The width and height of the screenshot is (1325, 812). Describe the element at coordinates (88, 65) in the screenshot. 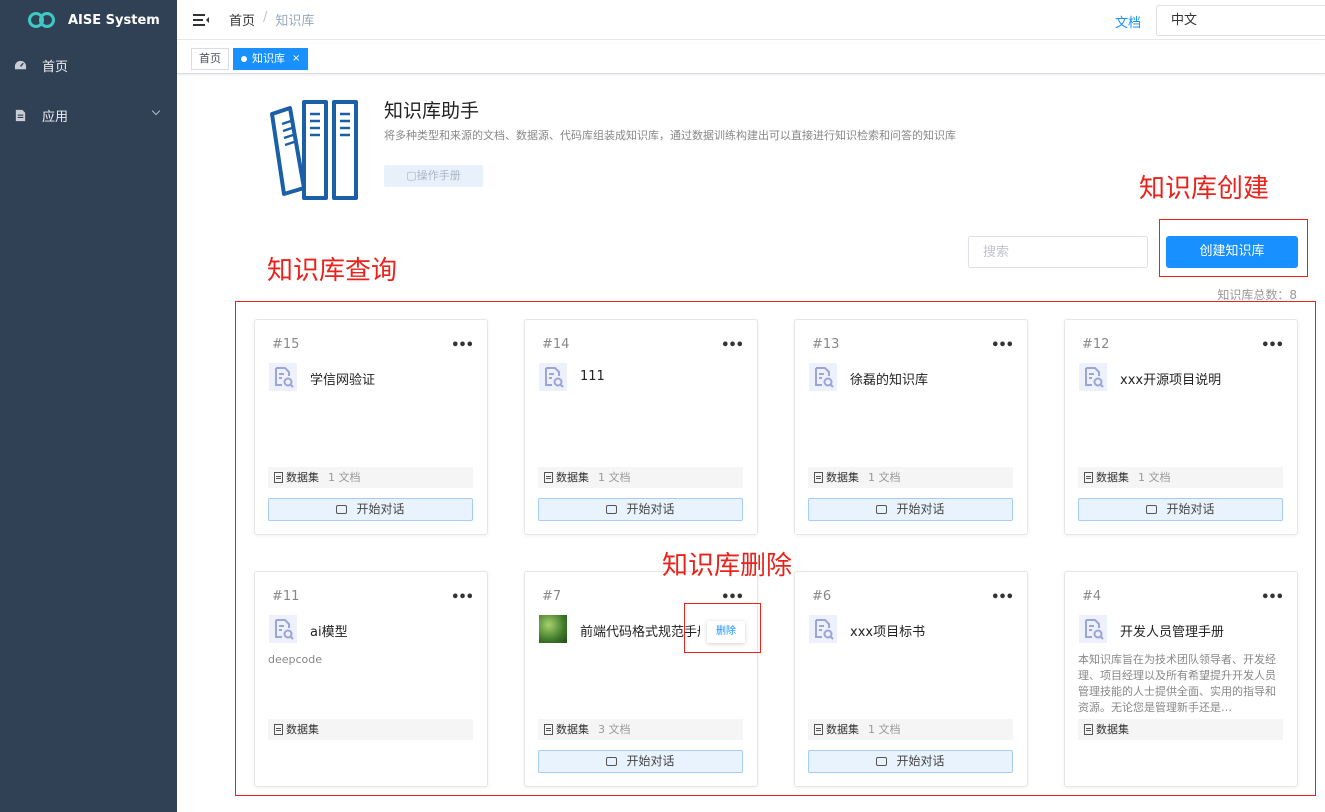

I see `sidebar-item-home: 首页` at that location.